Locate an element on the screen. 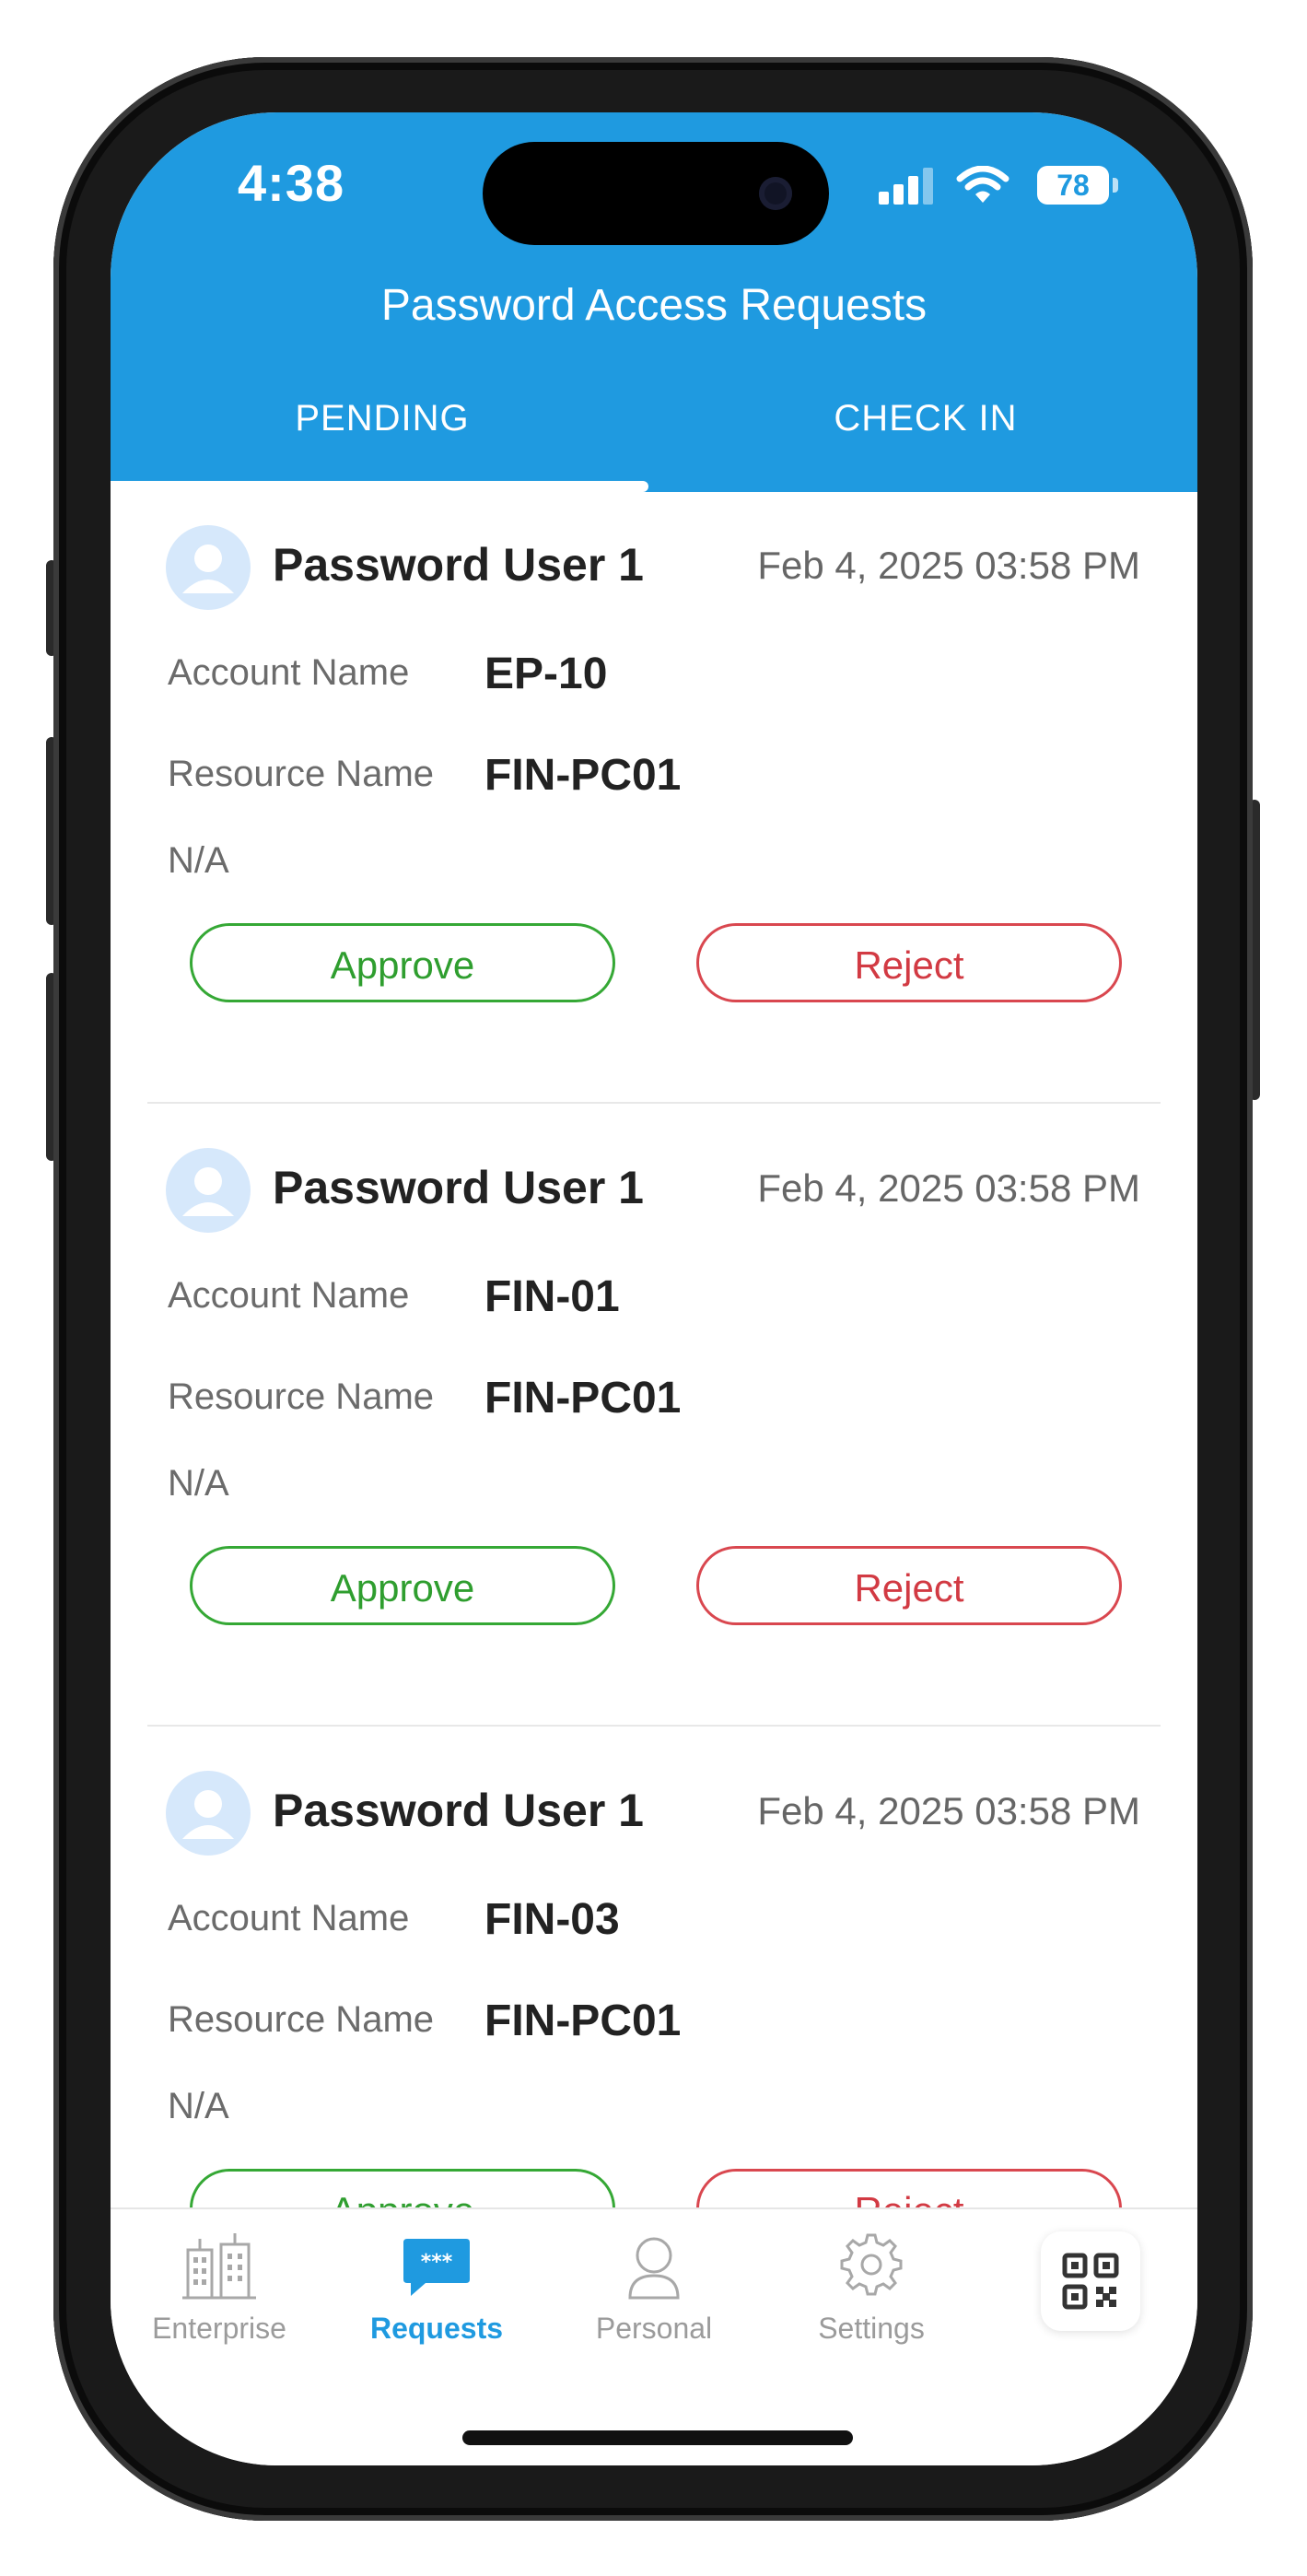 This screenshot has height=2576, width=1307. chat-bubble-icon: *** is located at coordinates (437, 2267).